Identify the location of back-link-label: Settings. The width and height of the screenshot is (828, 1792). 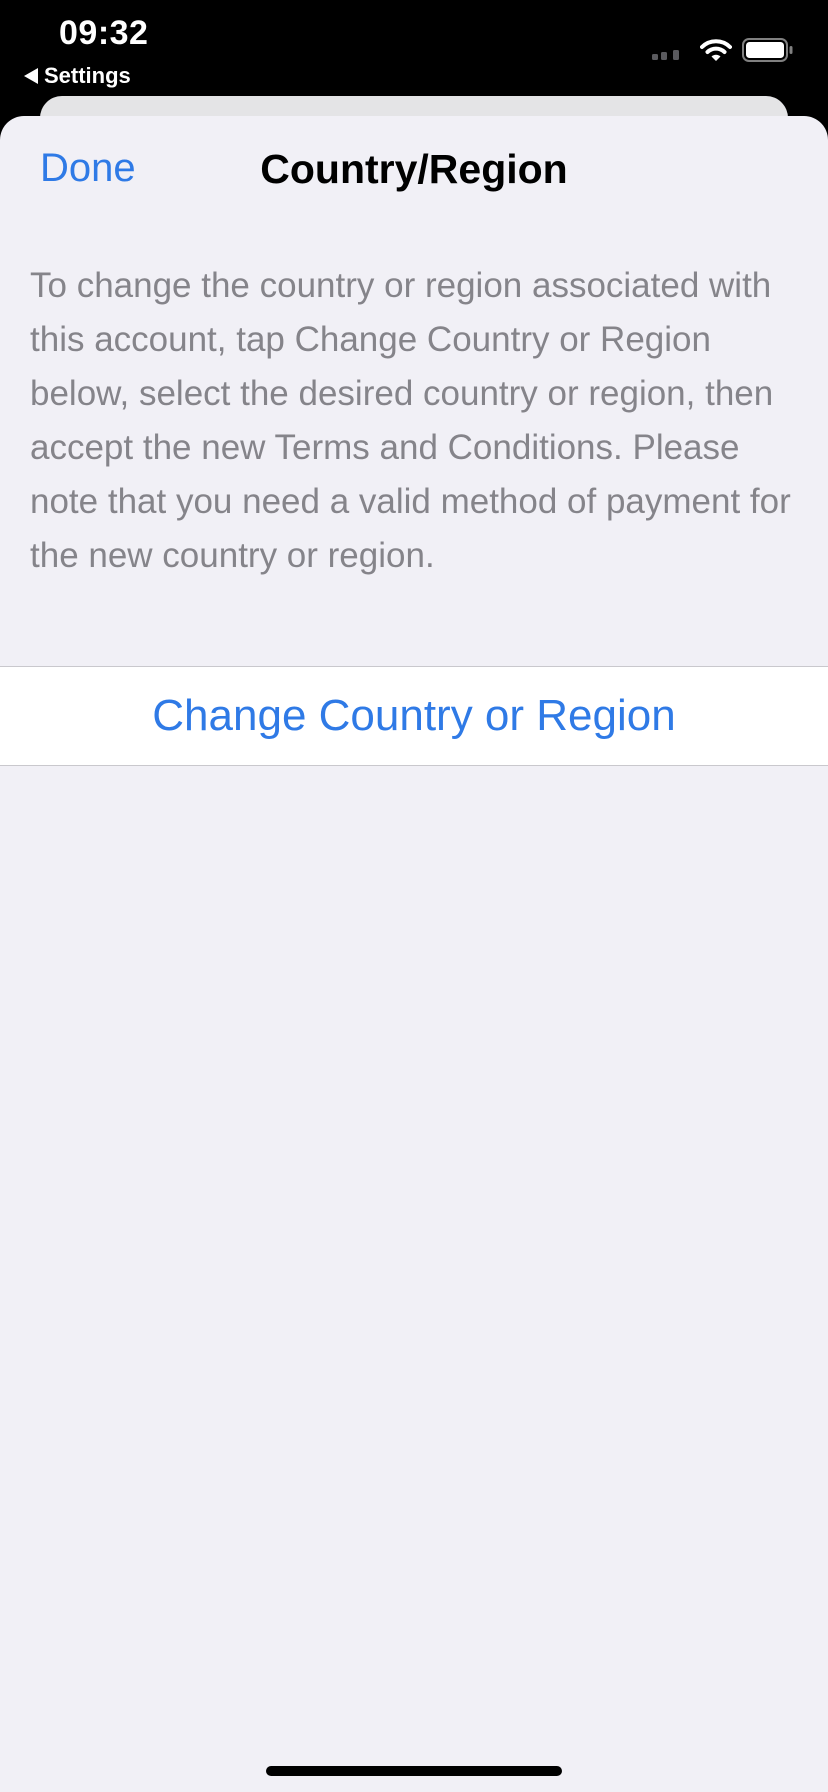
(87, 75).